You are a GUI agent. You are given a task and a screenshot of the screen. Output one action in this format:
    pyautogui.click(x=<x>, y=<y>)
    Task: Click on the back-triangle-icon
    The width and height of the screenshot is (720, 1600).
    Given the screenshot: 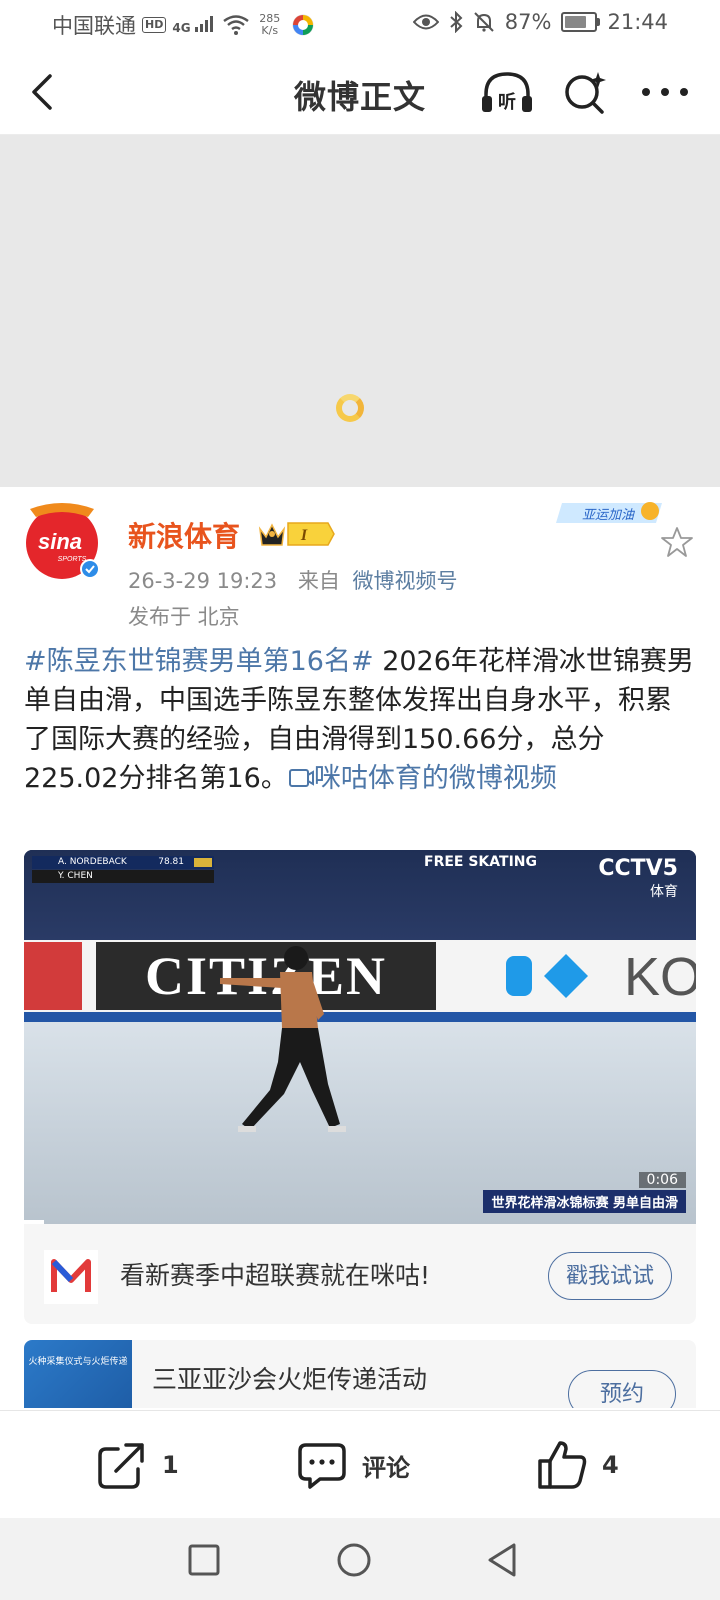 What is the action you would take?
    pyautogui.click(x=504, y=1560)
    